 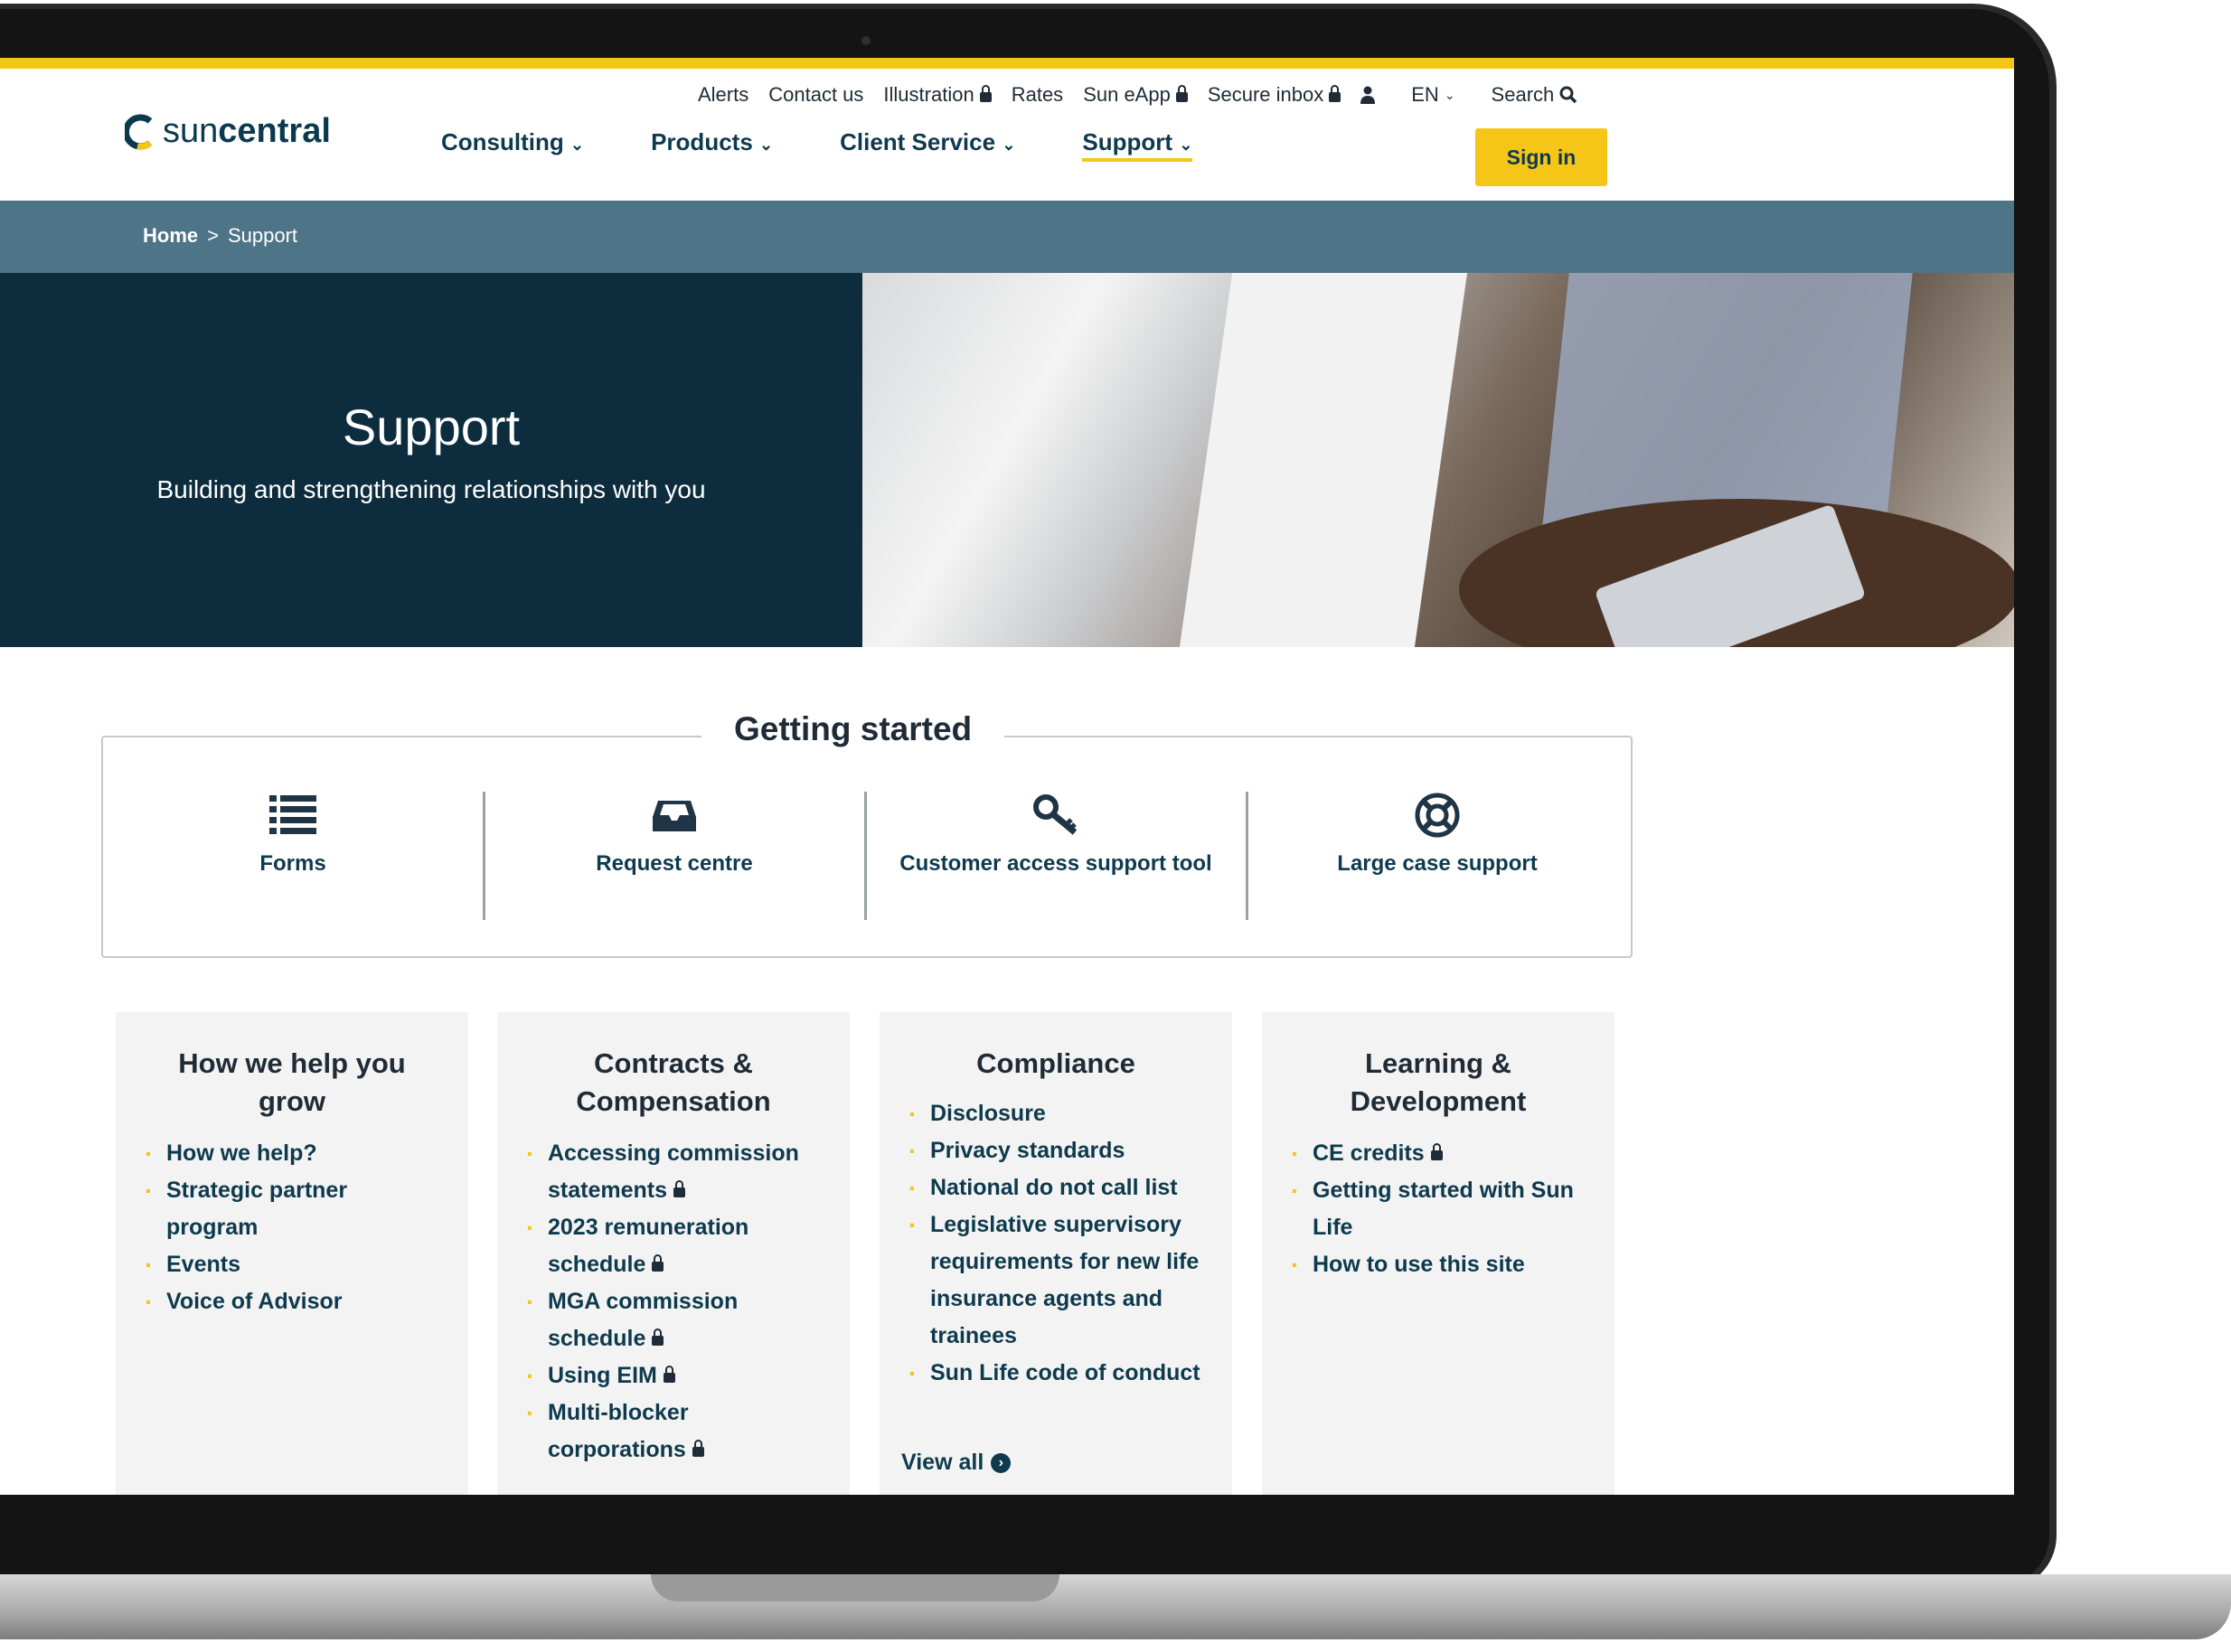 I want to click on list-item-label: 2023 remuneration schedule, so click(x=648, y=1246).